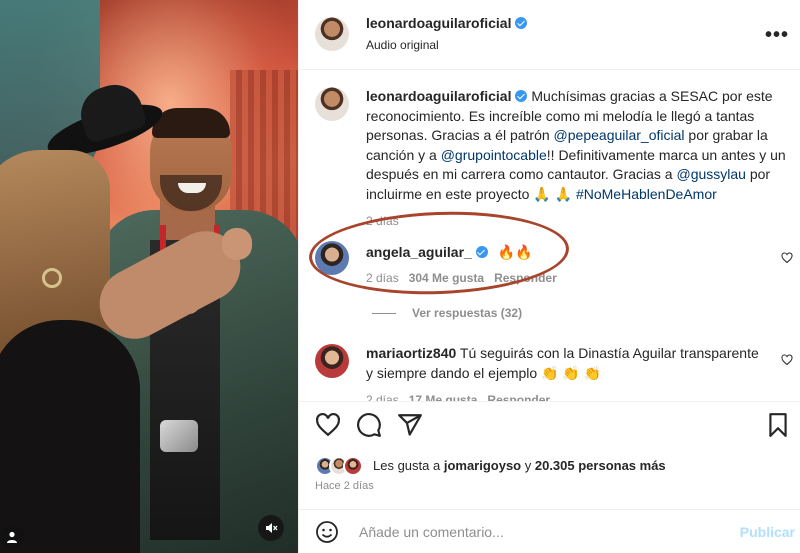 This screenshot has width=800, height=553. What do you see at coordinates (566, 396) in the screenshot?
I see `comment-meta: 2 días 17 Me gusta Responder` at bounding box center [566, 396].